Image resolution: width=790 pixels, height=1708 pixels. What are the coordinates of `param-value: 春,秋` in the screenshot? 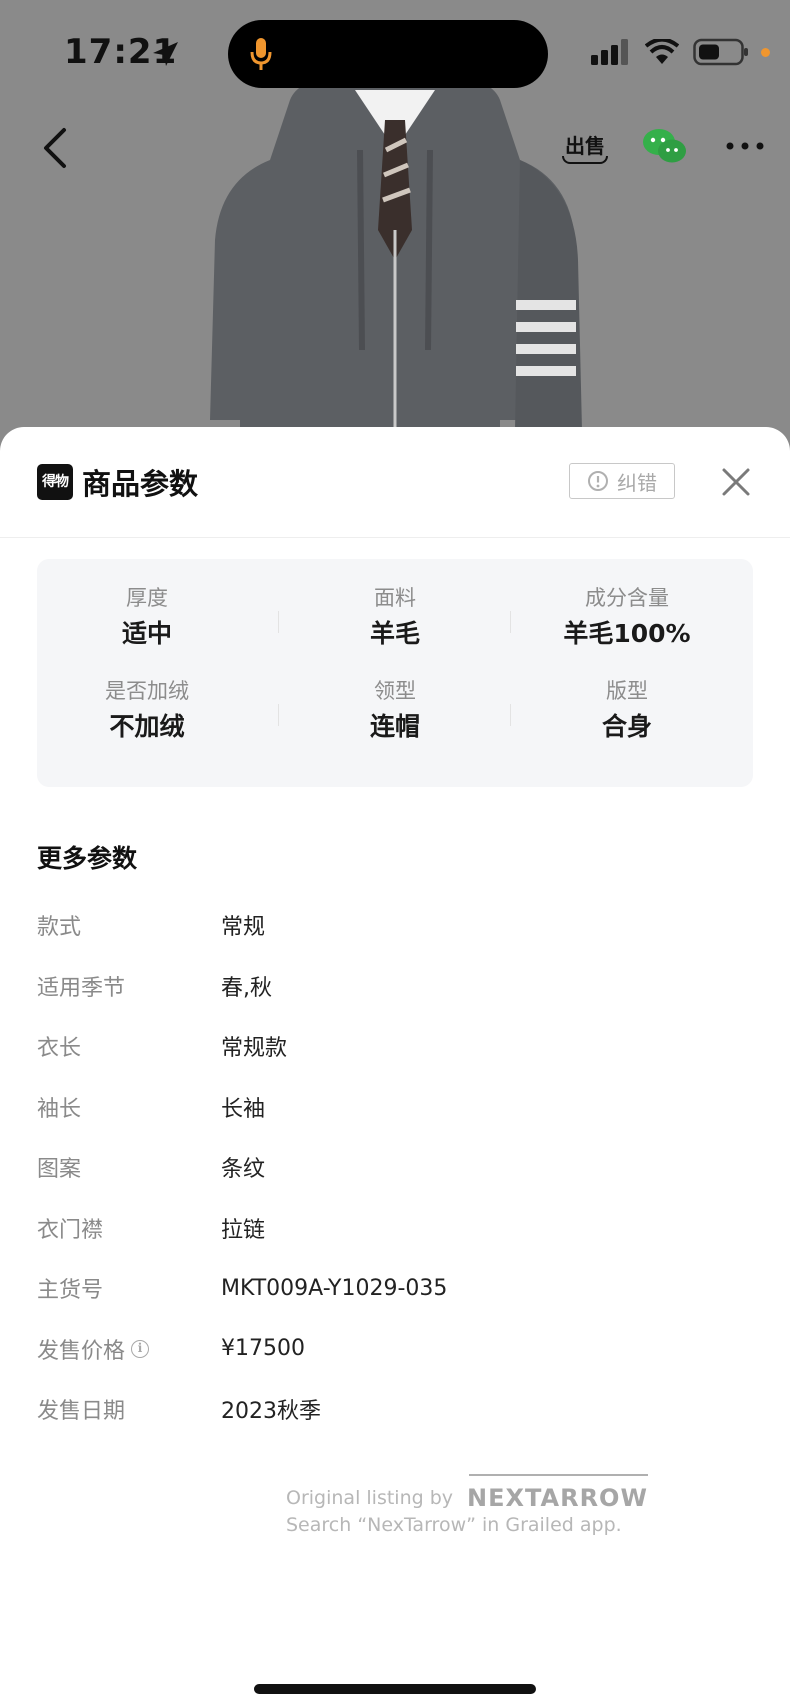 It's located at (246, 988).